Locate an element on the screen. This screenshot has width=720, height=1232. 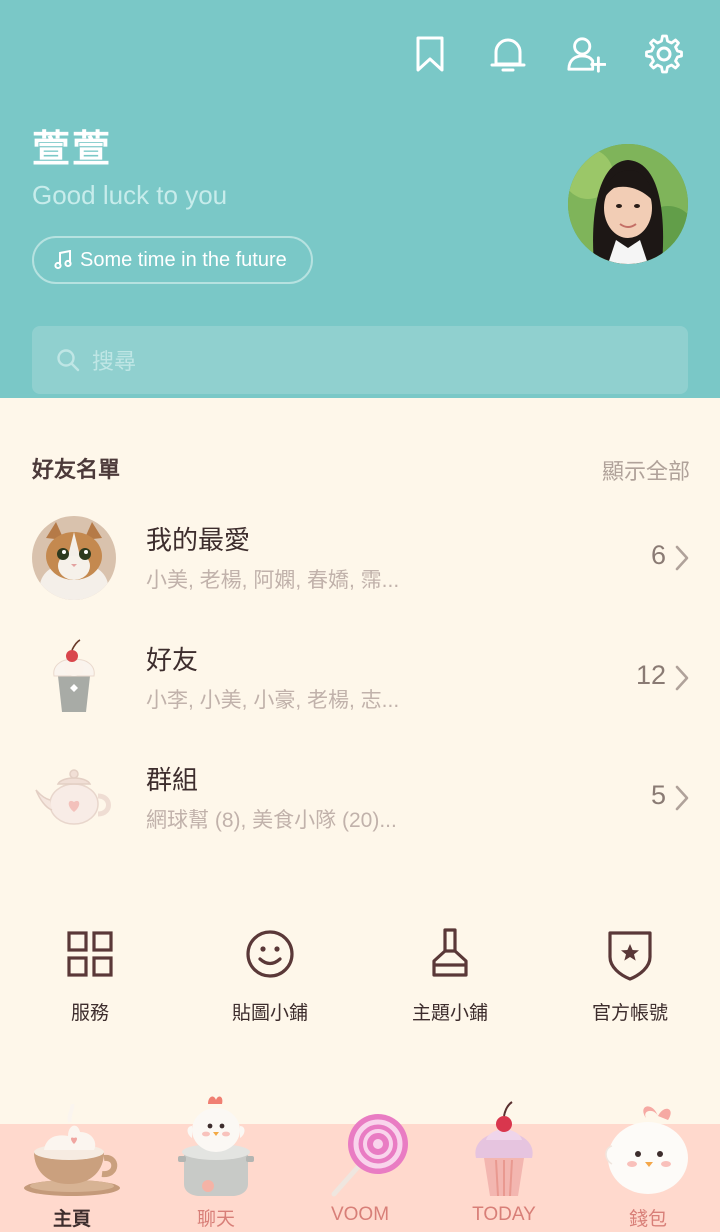
chicken-pot-icon is located at coordinates (216, 1141).